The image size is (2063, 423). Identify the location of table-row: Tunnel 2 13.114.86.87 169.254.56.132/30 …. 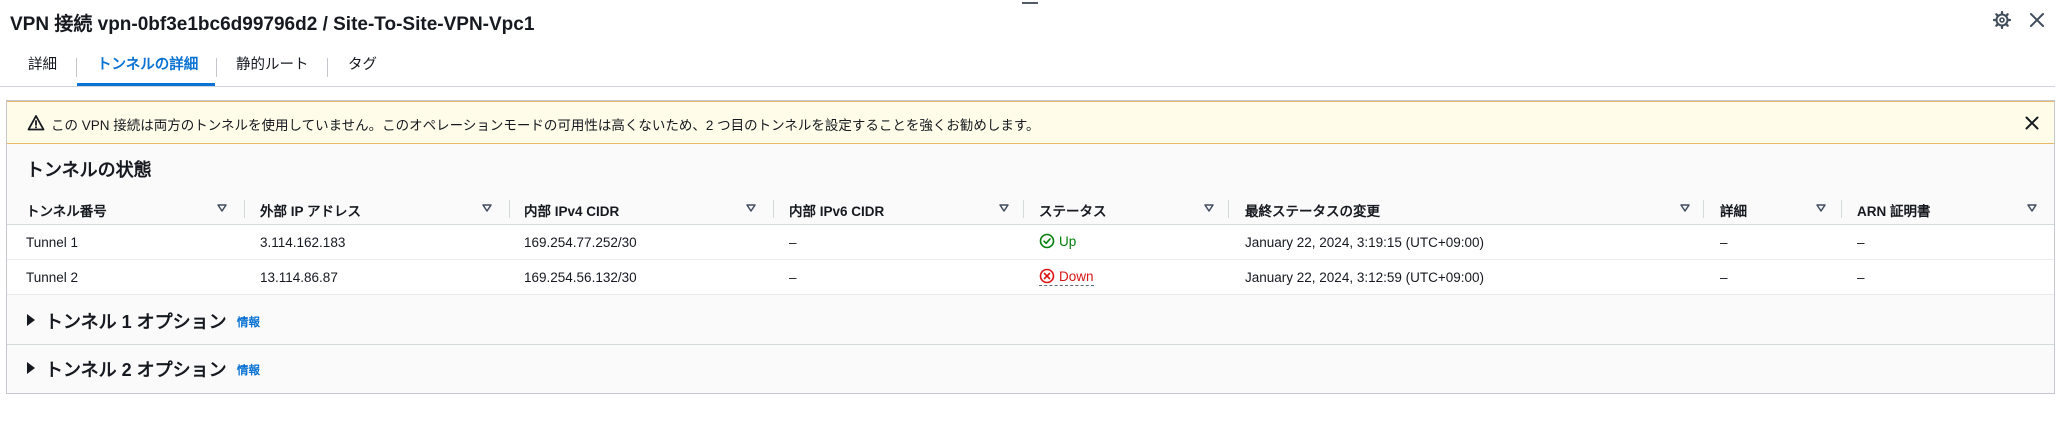
(1030, 277).